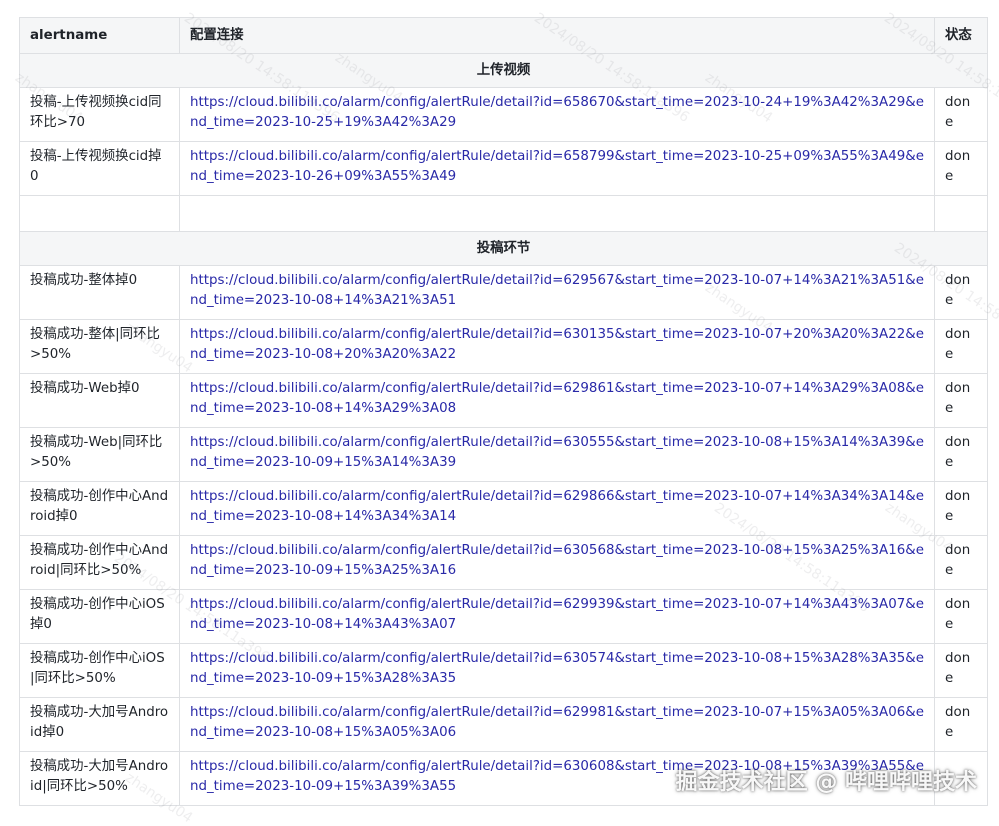 The image size is (999, 826). Describe the element at coordinates (826, 782) in the screenshot. I see `corner-watermark: 掘金技术社区 @ 哔哩哔哩技术` at that location.